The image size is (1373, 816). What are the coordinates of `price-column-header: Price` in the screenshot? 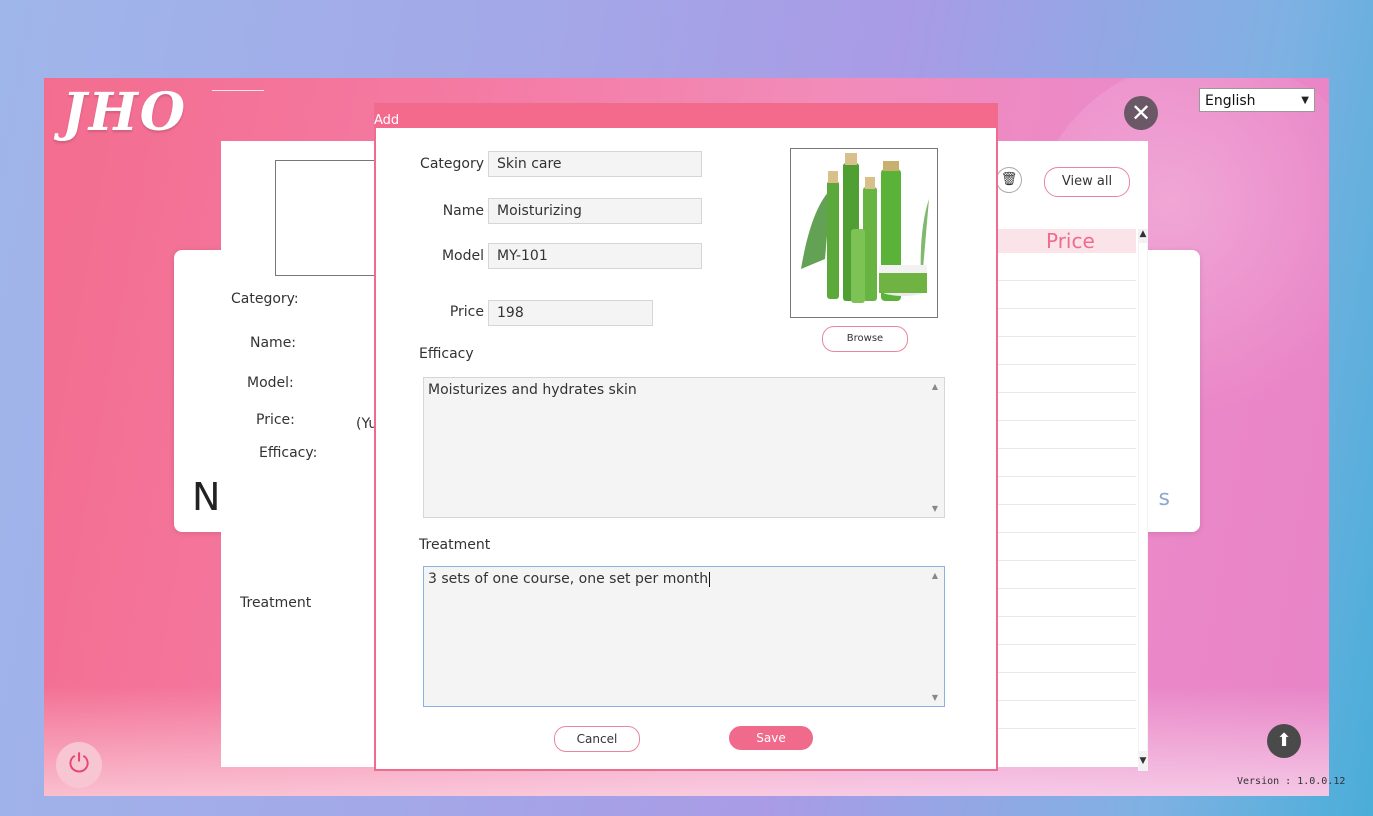 It's located at (1067, 241).